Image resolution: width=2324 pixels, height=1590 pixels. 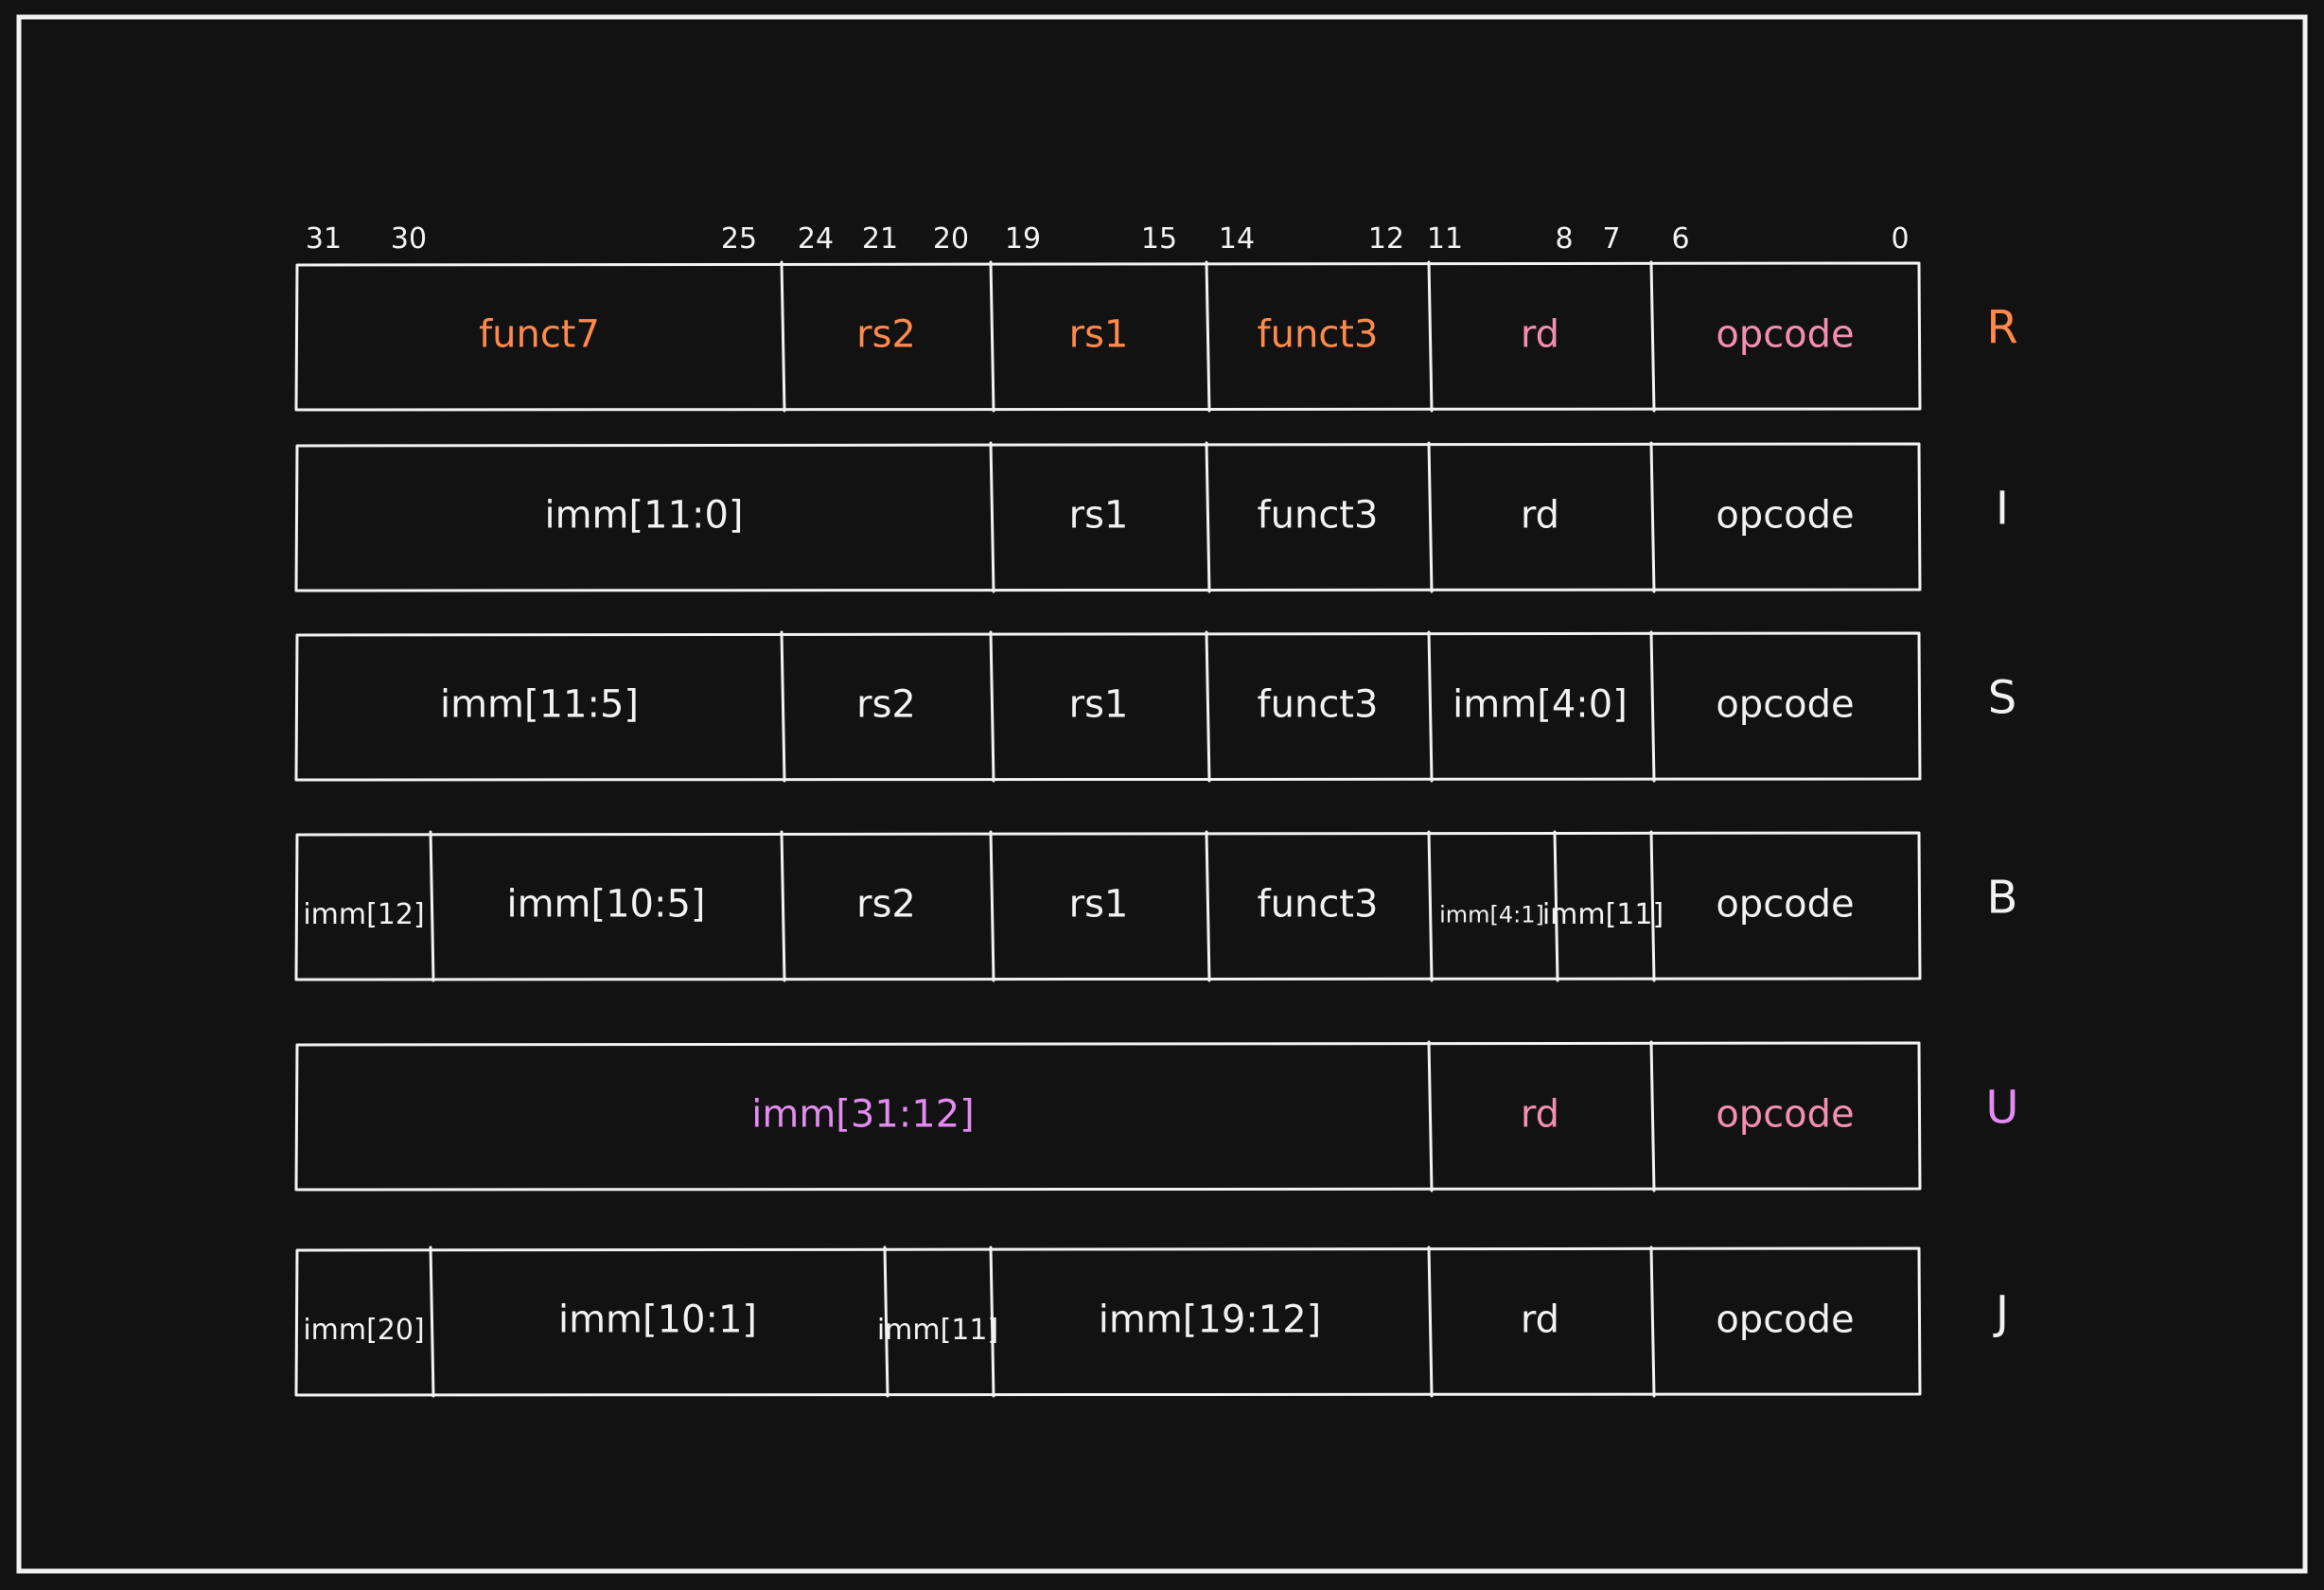 What do you see at coordinates (886, 705) in the screenshot?
I see `format-s-field-rs2: rs2` at bounding box center [886, 705].